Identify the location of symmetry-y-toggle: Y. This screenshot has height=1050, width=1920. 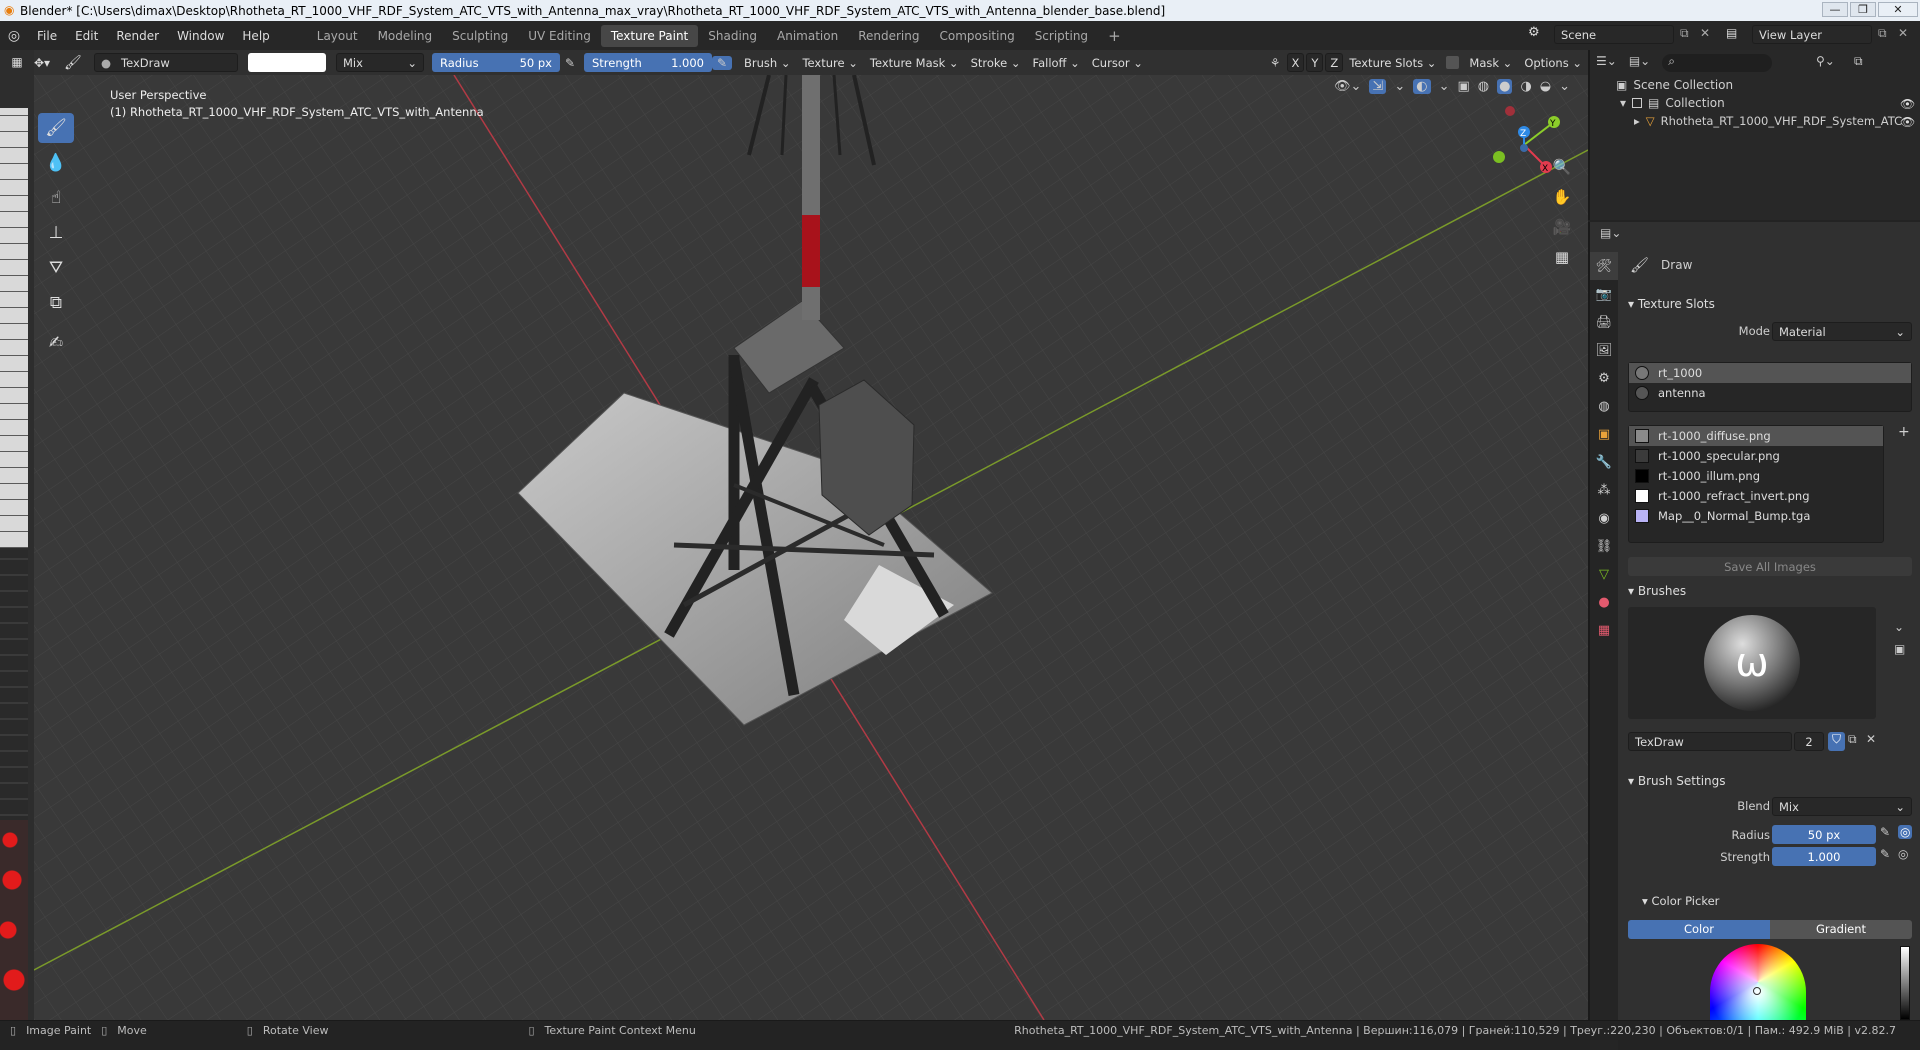
(1315, 62).